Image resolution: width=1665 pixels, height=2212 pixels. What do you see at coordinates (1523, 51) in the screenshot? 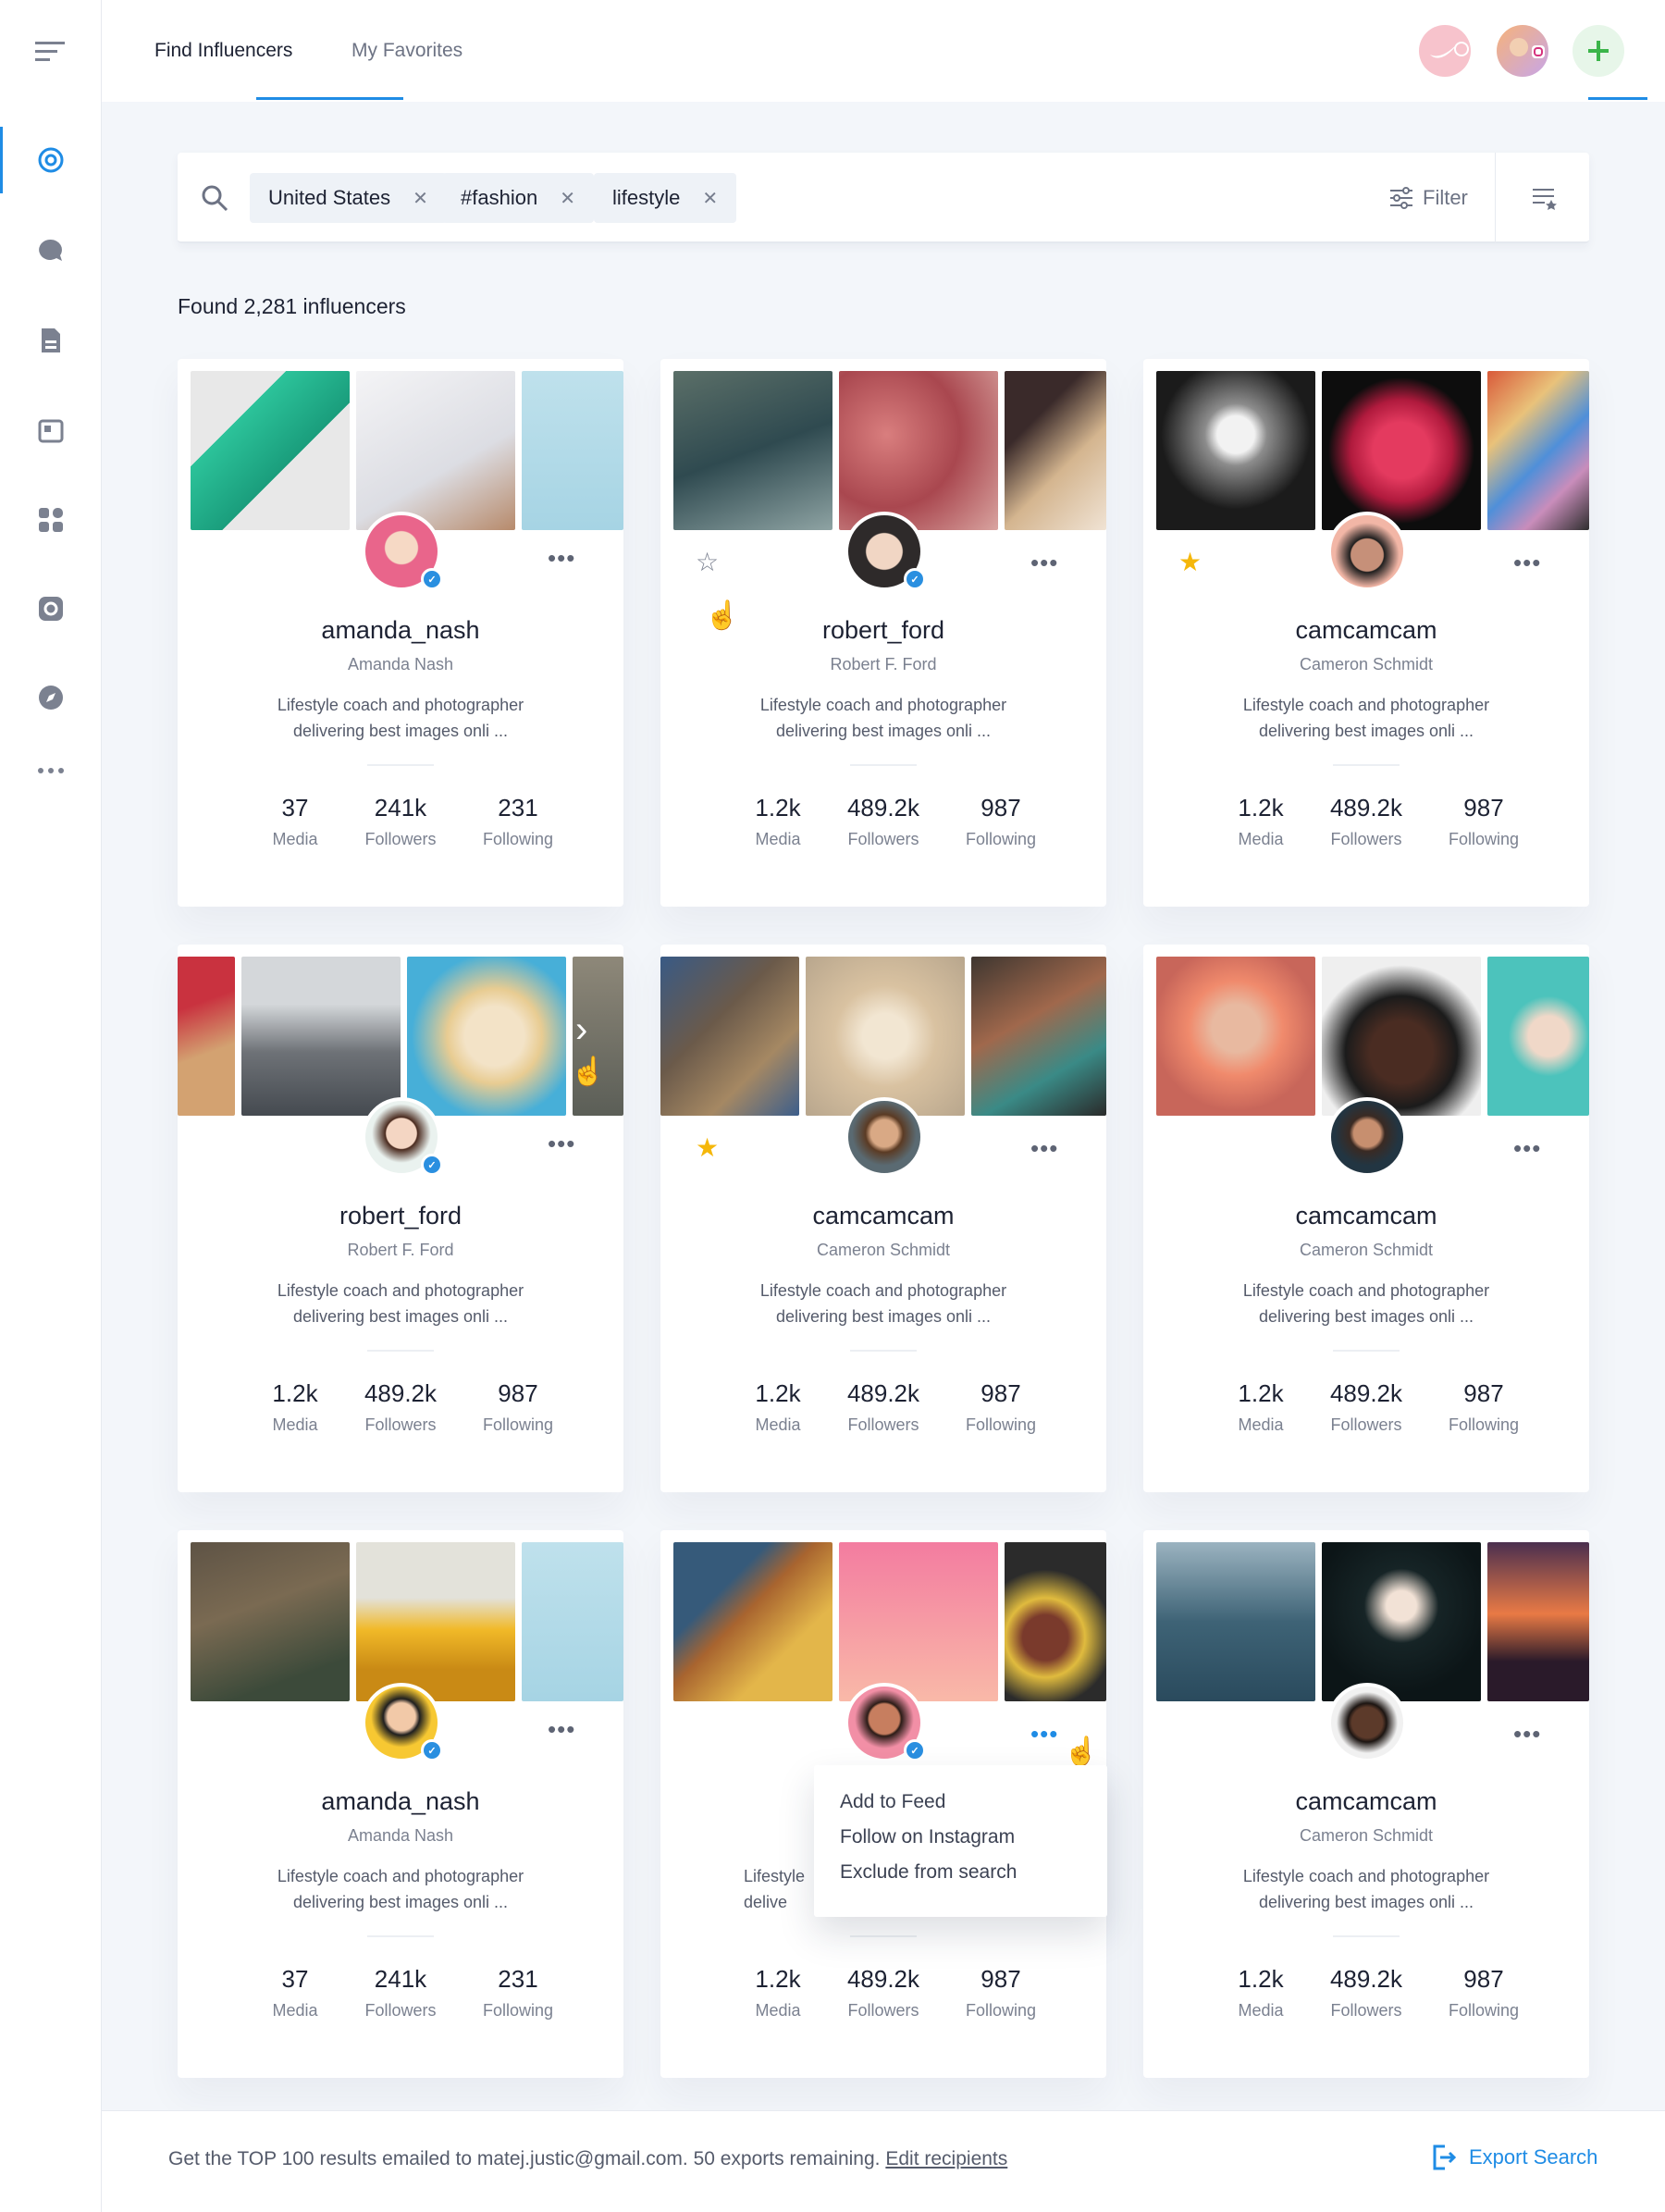
I see `account-avatar-user` at bounding box center [1523, 51].